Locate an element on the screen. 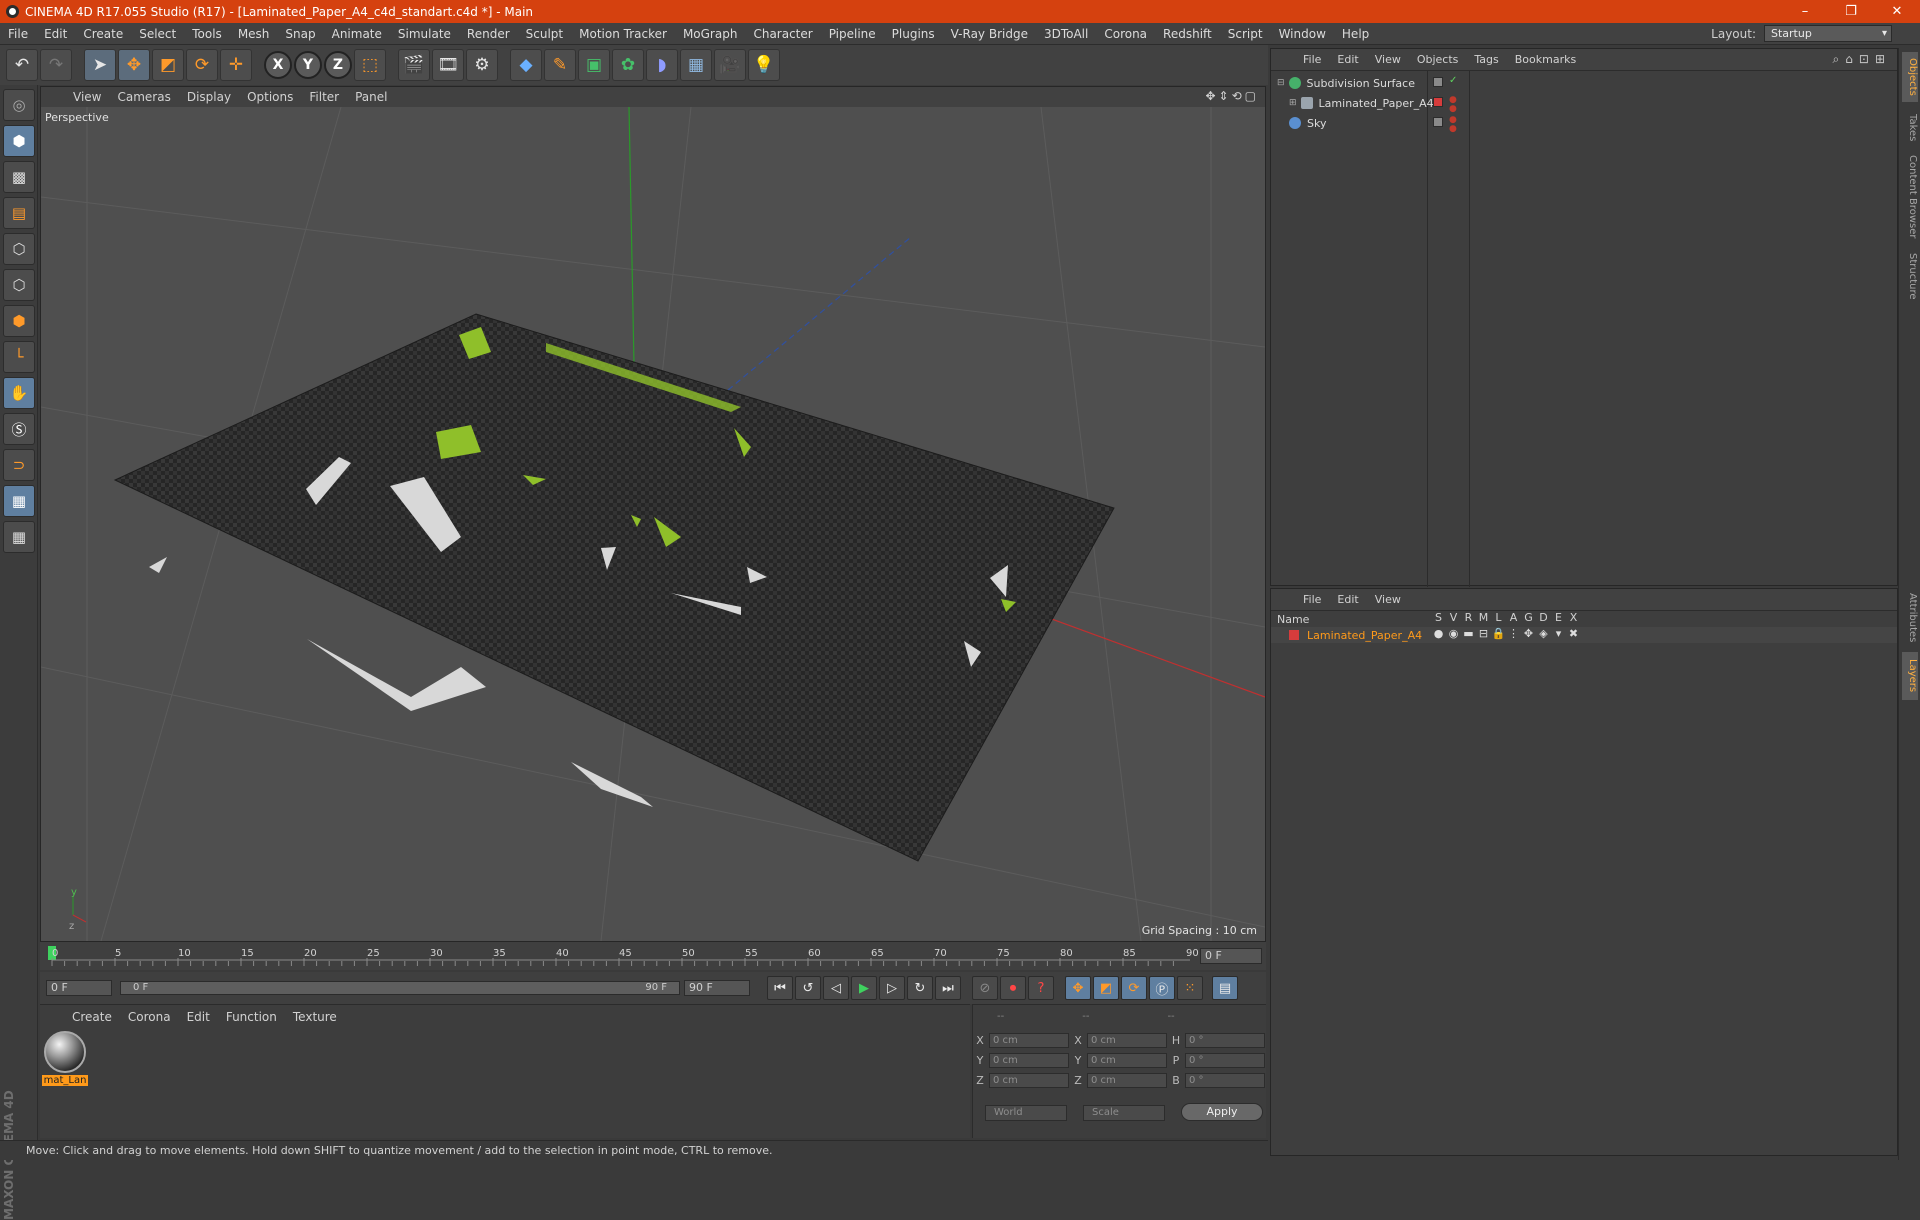  menu-create: Create is located at coordinates (103, 34).